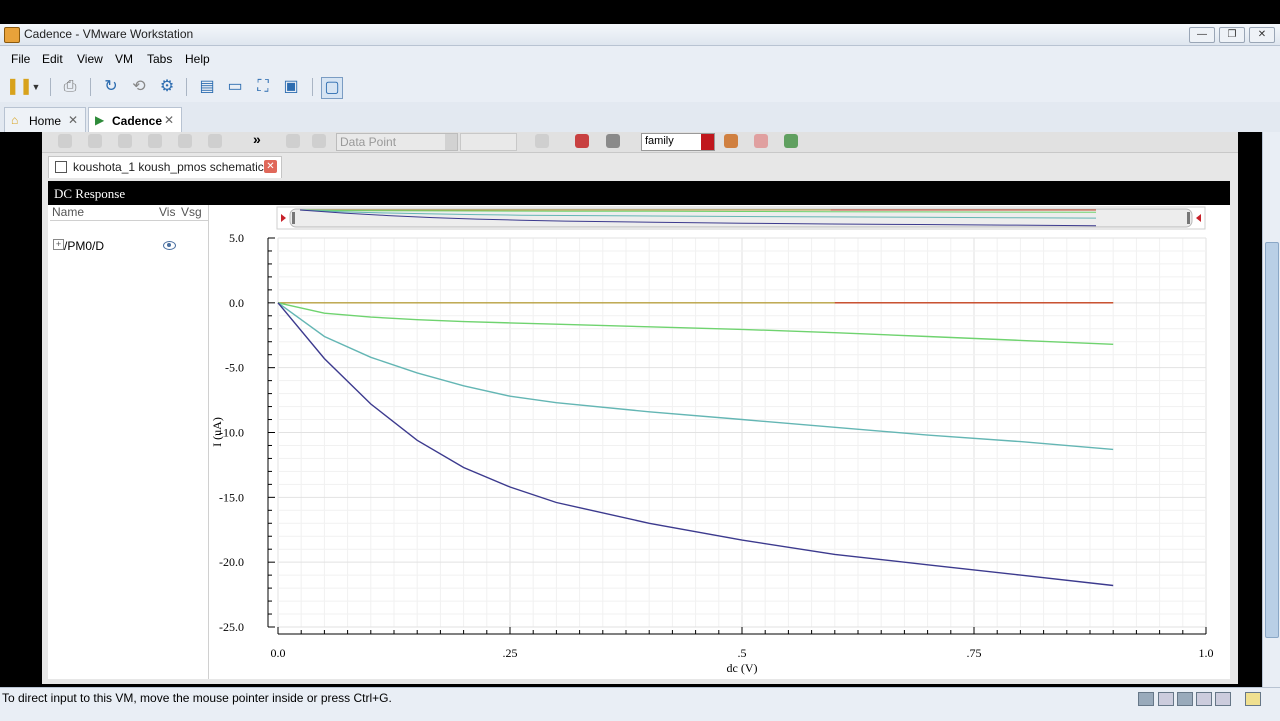 The image size is (1280, 721). Describe the element at coordinates (510, 653) in the screenshot. I see `x-tick-label: .25` at that location.